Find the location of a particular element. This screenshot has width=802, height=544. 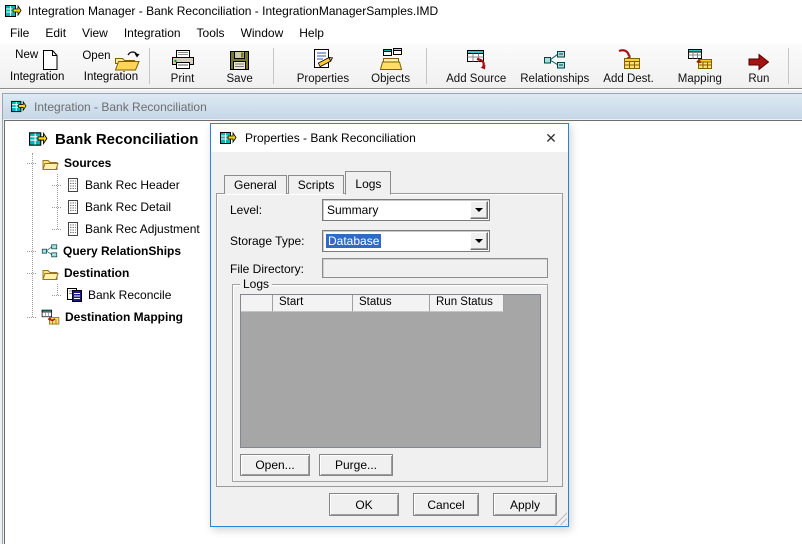

document-window-titlebar: Integration - Bank Reconciliation is located at coordinates (402, 106).